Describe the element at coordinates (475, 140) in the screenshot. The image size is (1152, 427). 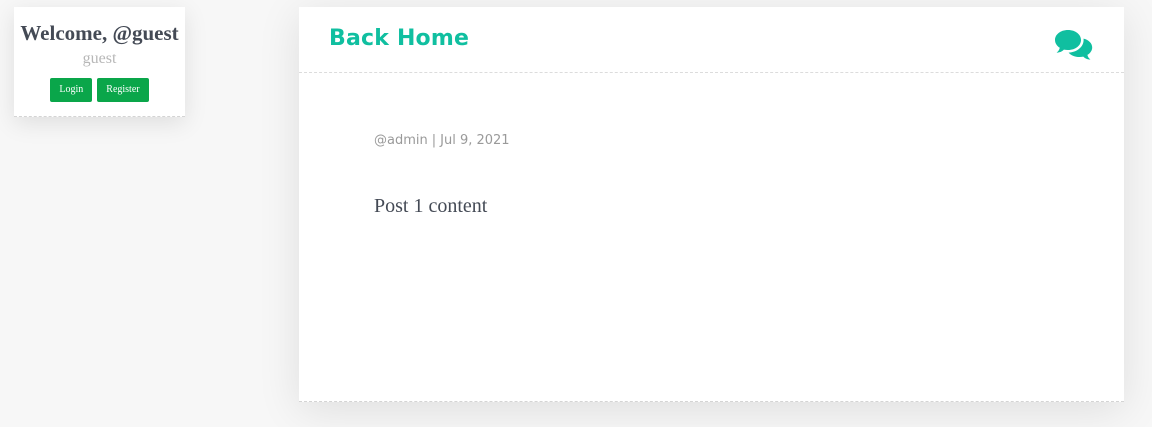
I see `post-date: Jul 9, 2021` at that location.